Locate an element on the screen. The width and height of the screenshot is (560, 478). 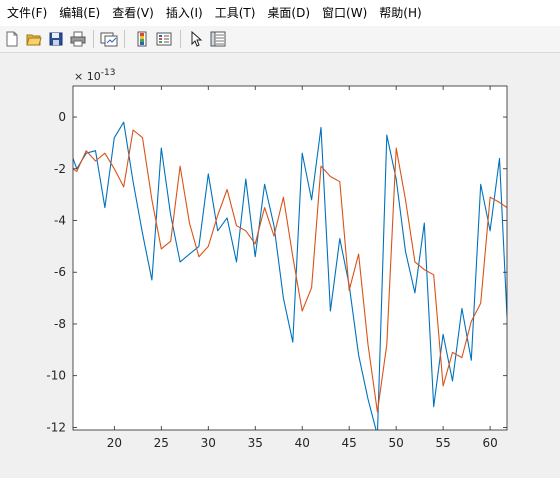
y-tick-label: -6 is located at coordinates (60, 272).